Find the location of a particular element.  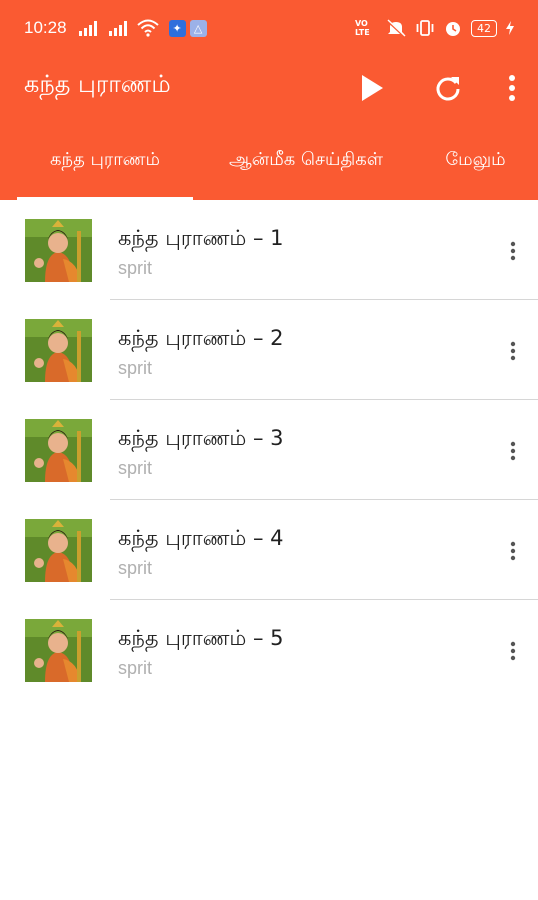

list-item: கந்த புராணம் – 1 sprit is located at coordinates (269, 250).